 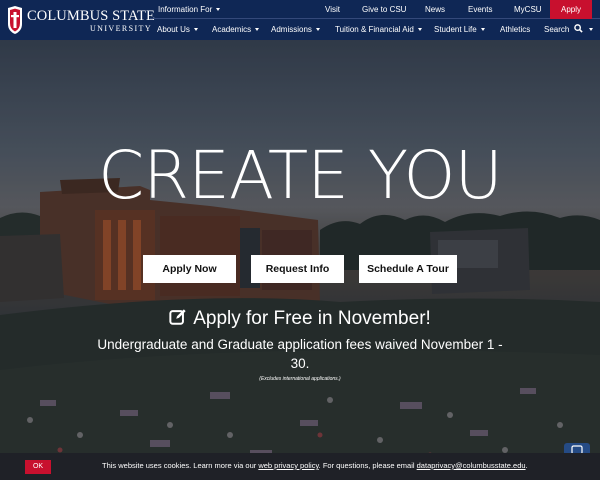 I want to click on cookie-ok-button: OK, so click(x=38, y=467).